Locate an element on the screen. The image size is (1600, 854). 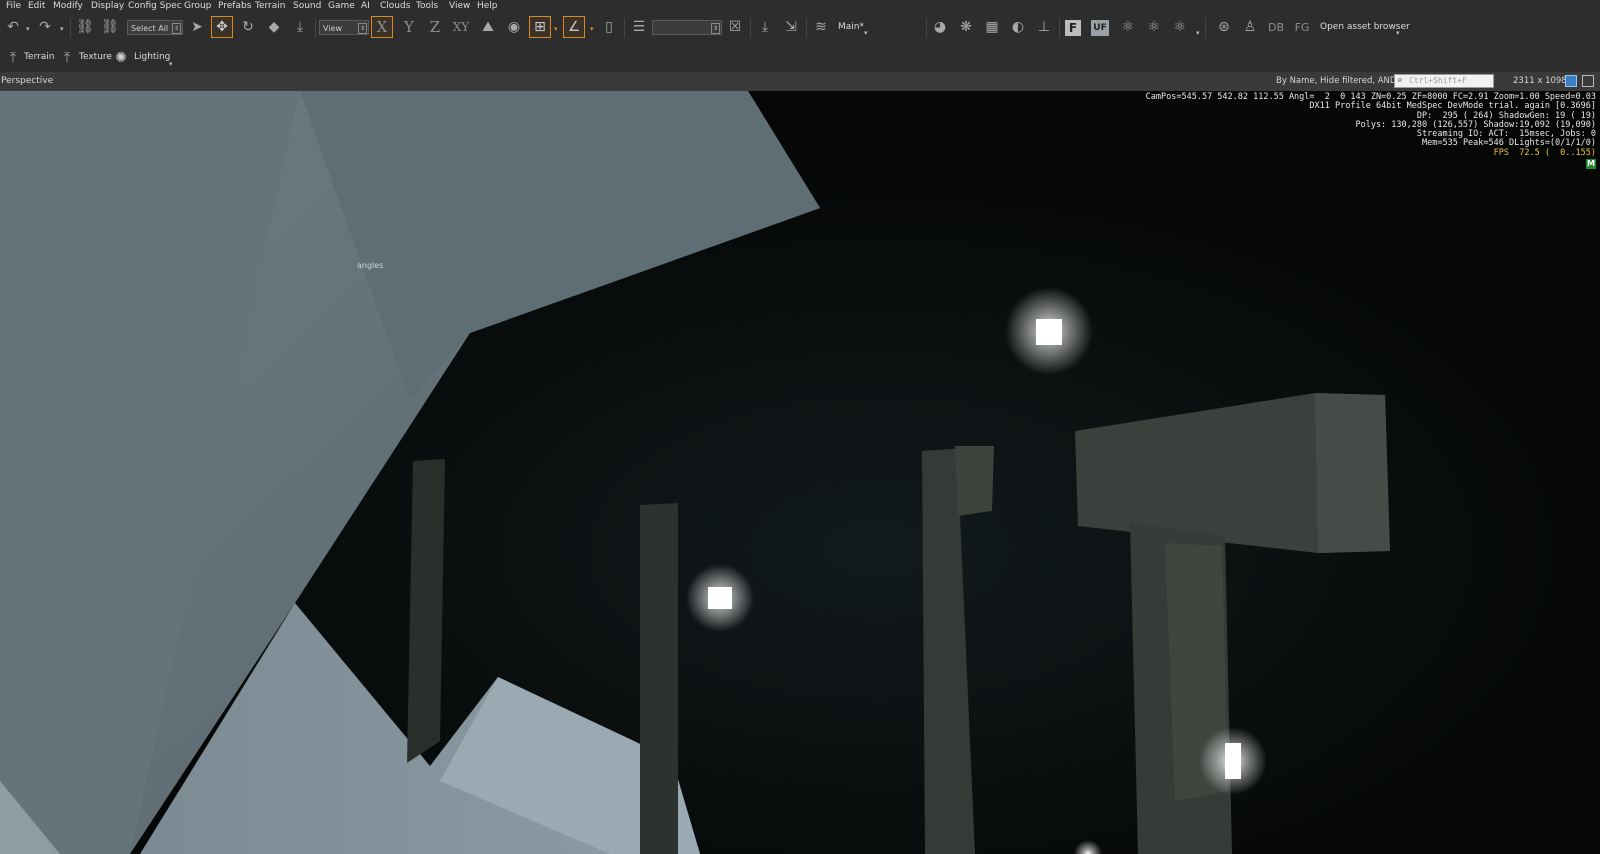
pillar-top is located at coordinates (1352, 473).